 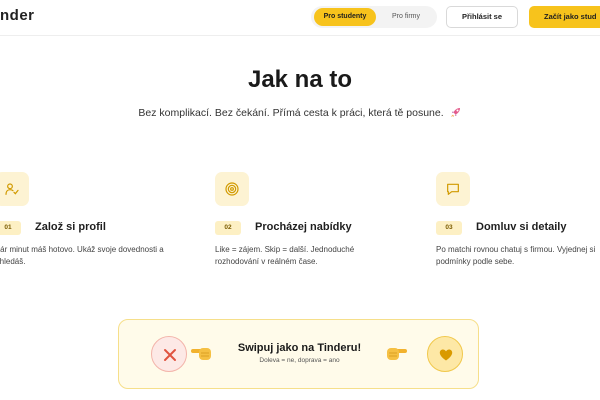 I want to click on chat-icon, so click(x=453, y=189).